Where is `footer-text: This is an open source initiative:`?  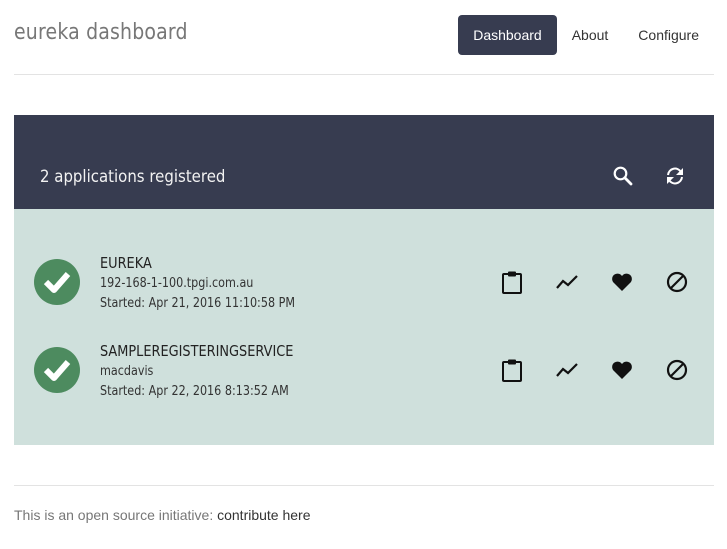
footer-text: This is an open source initiative: is located at coordinates (116, 515).